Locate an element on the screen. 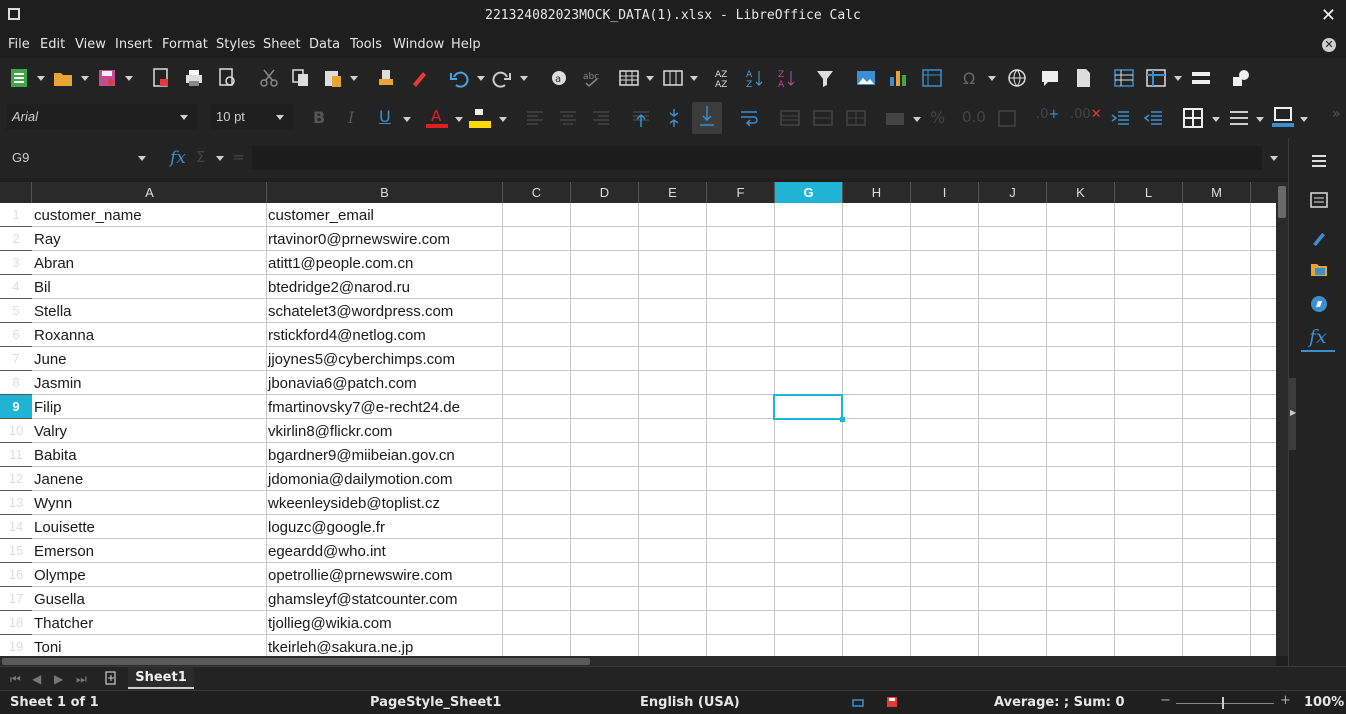  column-icon is located at coordinates (673, 78).